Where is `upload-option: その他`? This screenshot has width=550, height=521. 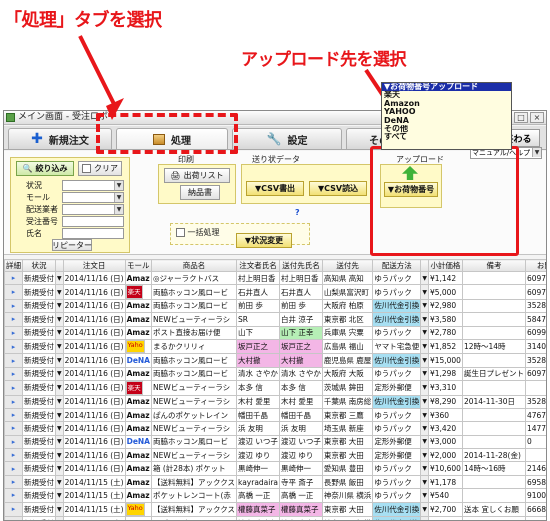
upload-option: その他 is located at coordinates (446, 129).